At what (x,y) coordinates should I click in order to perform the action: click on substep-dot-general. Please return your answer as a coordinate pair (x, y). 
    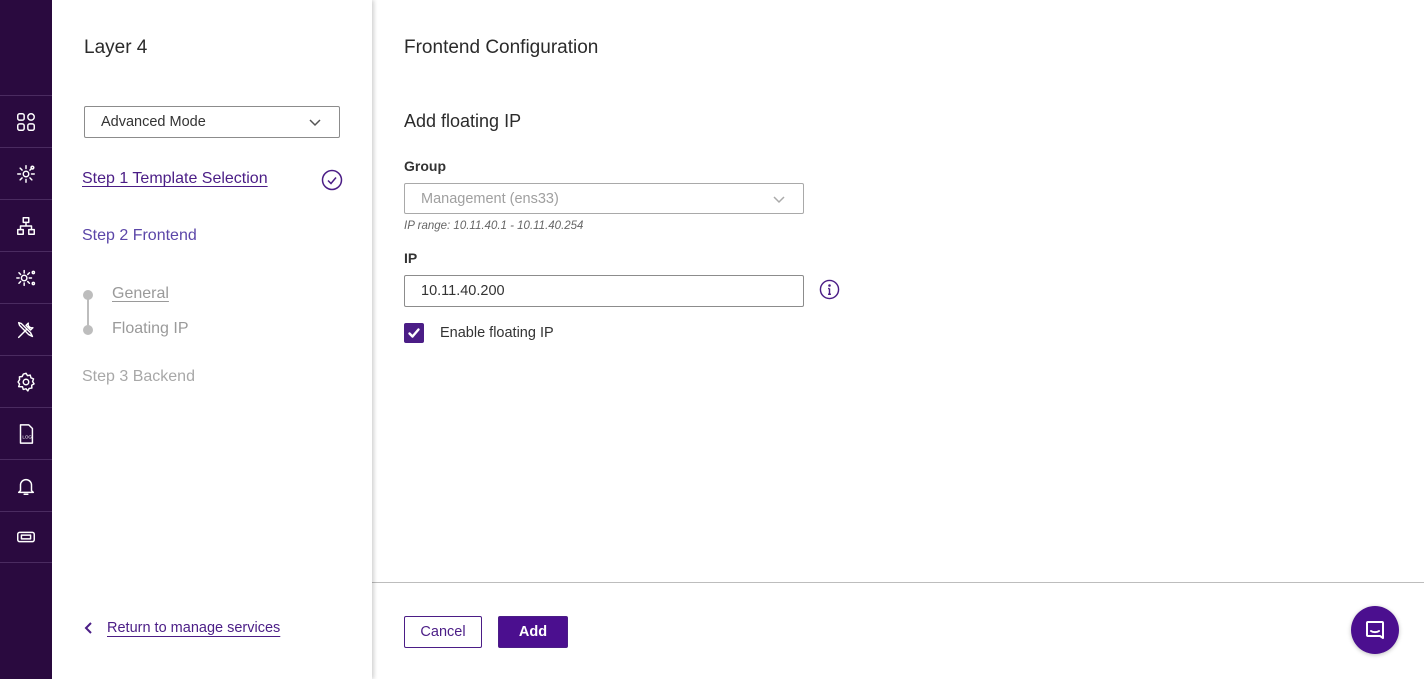
    Looking at the image, I should click on (88, 295).